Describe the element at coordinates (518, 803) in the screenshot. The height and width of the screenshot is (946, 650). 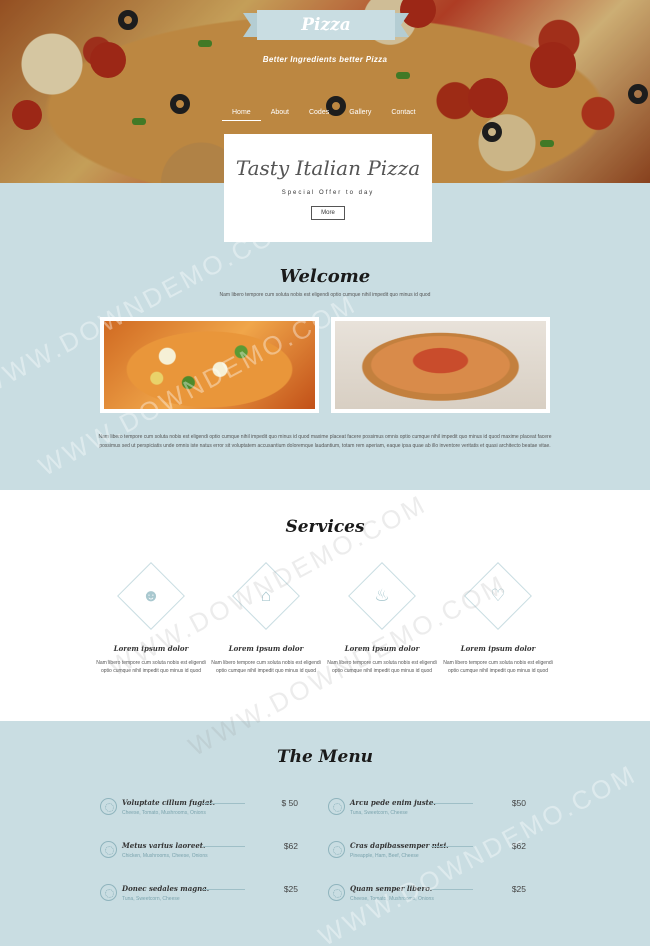
I see `menu-item-price: $50` at that location.